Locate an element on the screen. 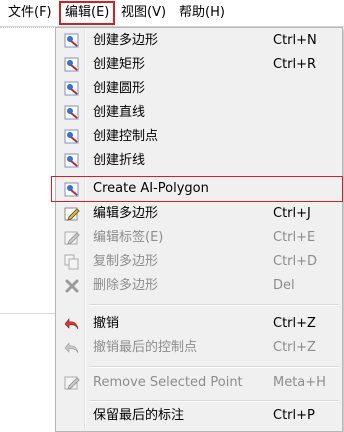 Image resolution: width=344 pixels, height=432 pixels. circle-icon is located at coordinates (72, 89).